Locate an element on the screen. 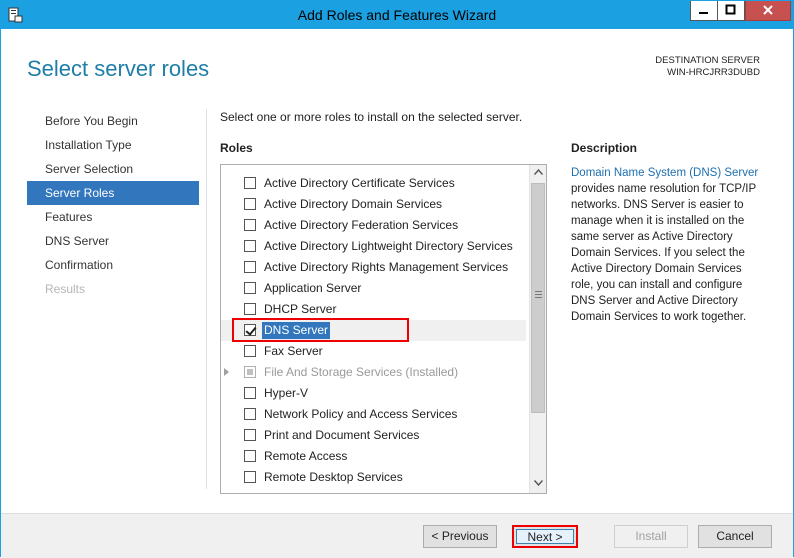  role-item: DHCP Server is located at coordinates (373, 309).